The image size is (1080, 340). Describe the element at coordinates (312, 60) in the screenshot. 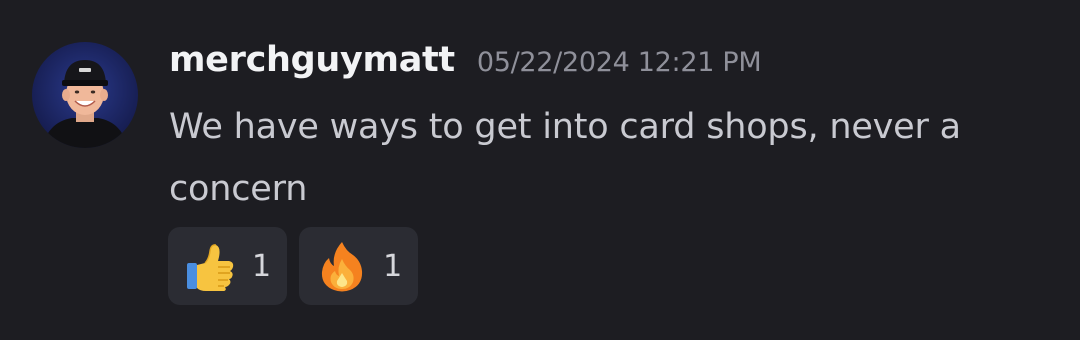

I see `username: merchguymatt` at that location.